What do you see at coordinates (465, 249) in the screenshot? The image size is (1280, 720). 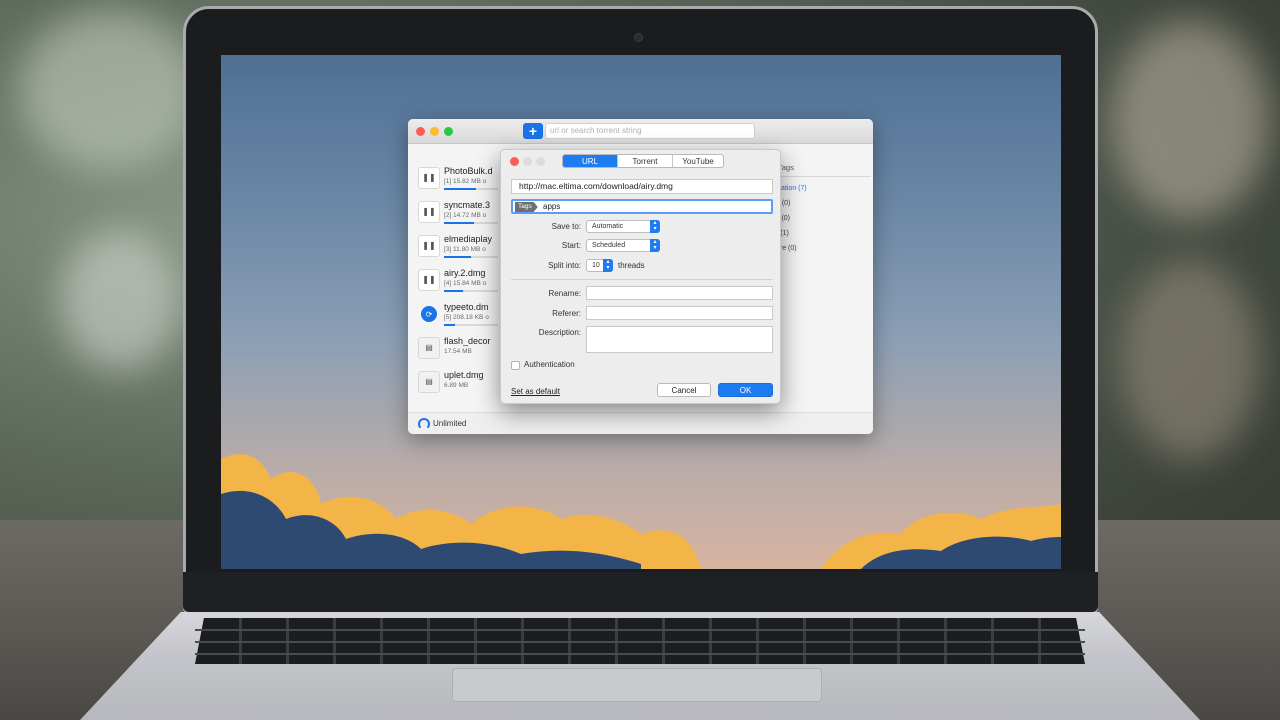 I see `download-meta: [3] 11.80 MB o` at bounding box center [465, 249].